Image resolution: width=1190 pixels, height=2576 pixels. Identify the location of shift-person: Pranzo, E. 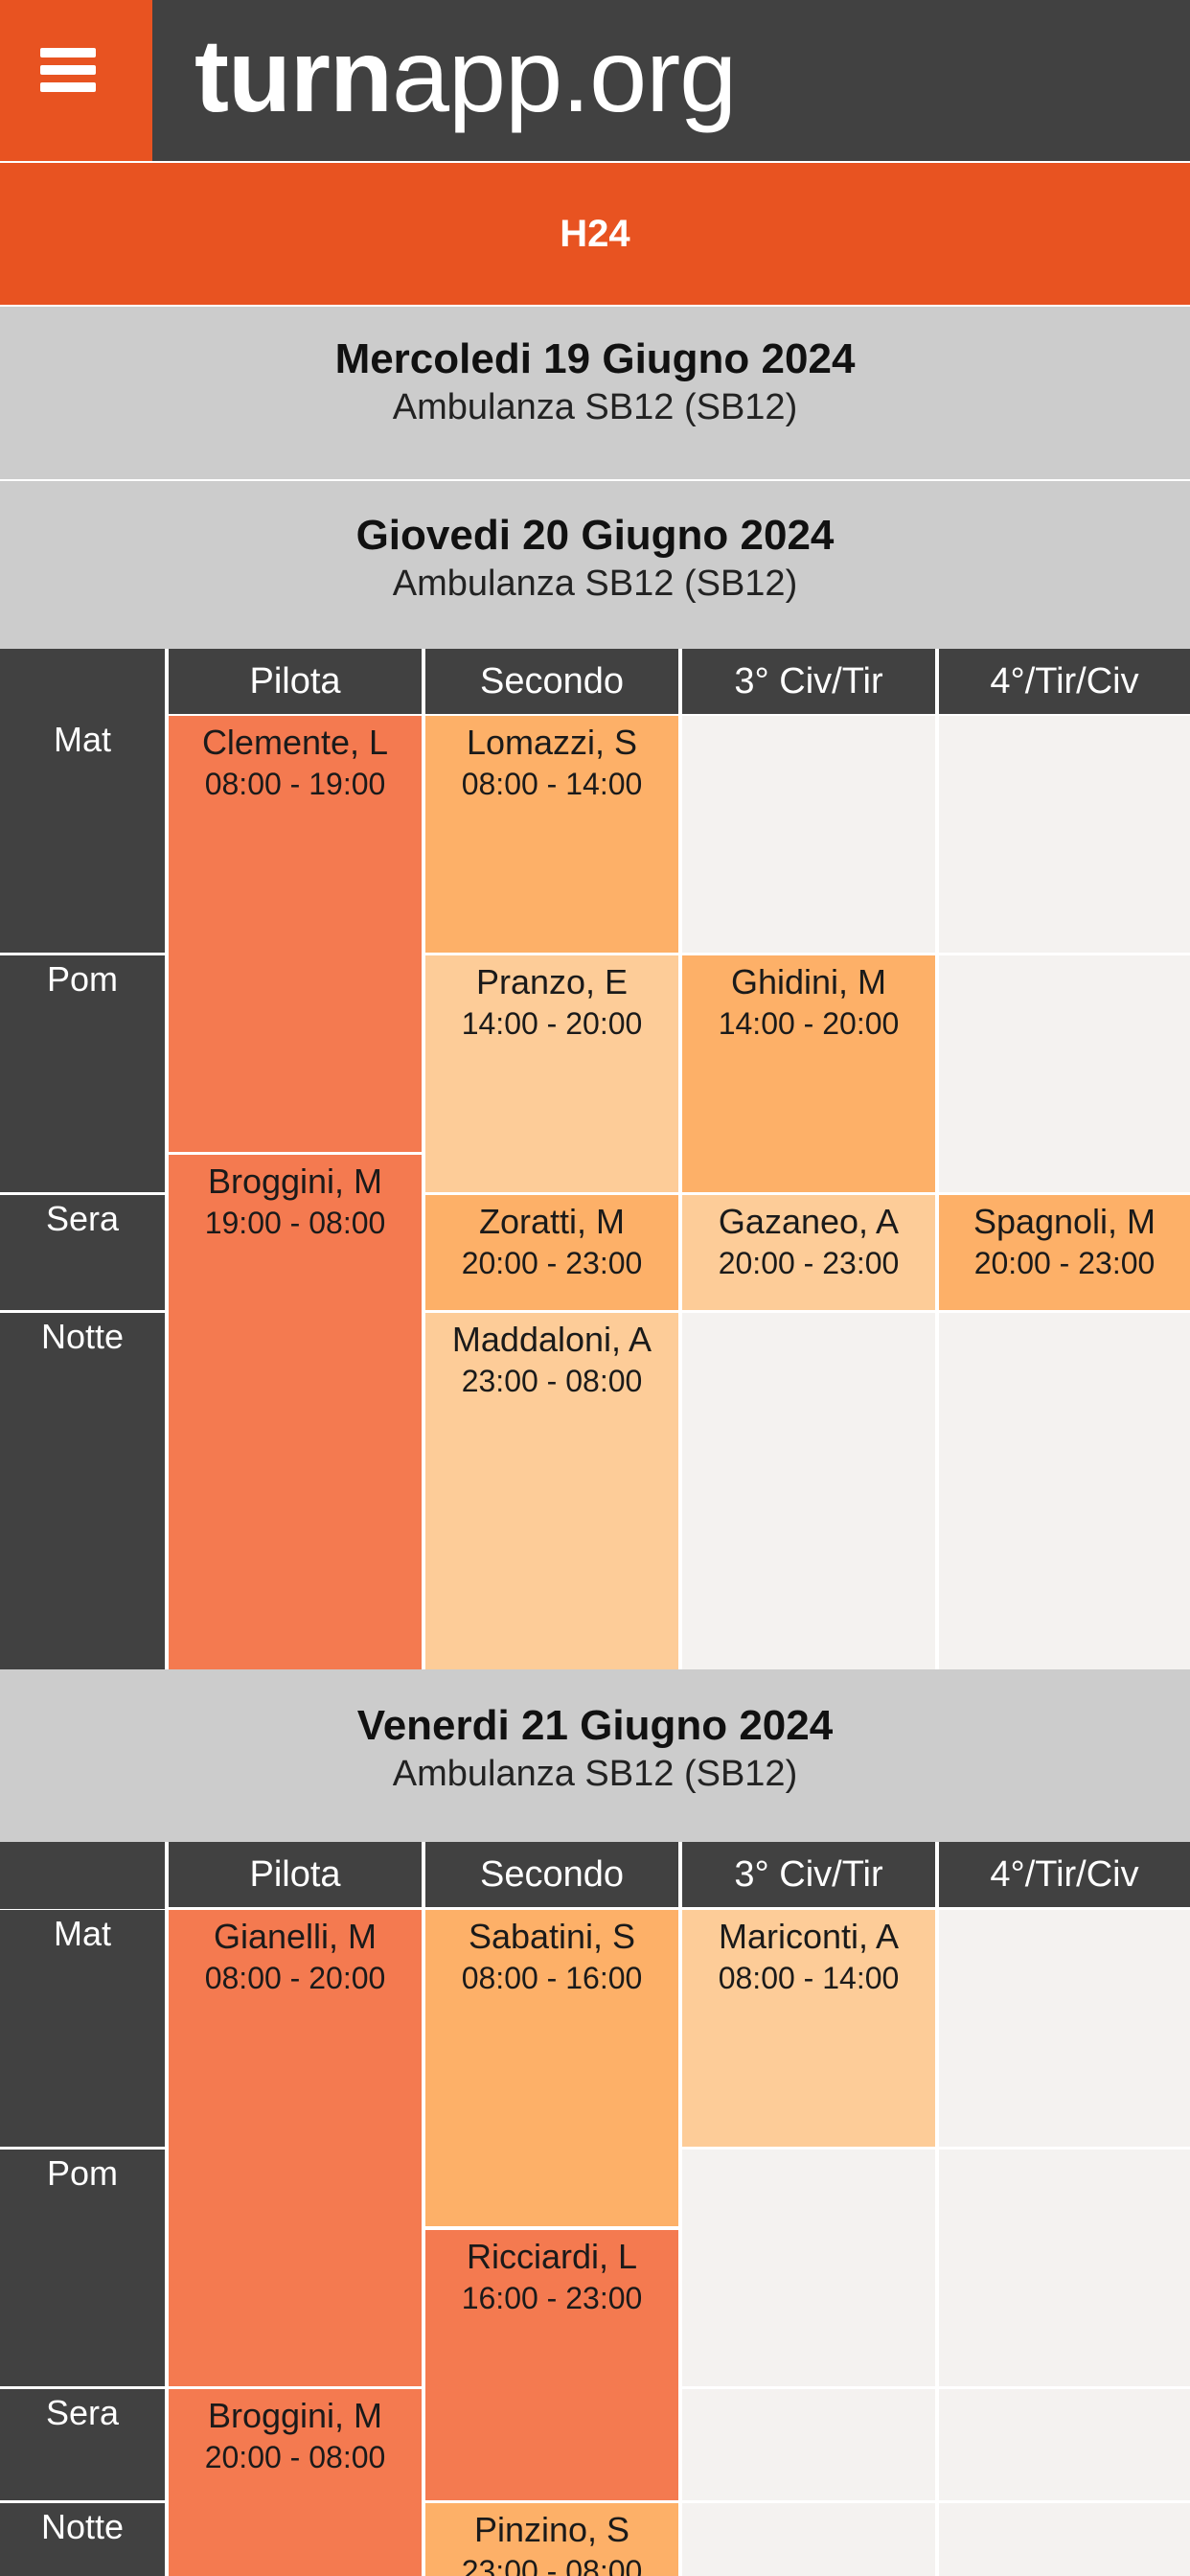
(552, 981).